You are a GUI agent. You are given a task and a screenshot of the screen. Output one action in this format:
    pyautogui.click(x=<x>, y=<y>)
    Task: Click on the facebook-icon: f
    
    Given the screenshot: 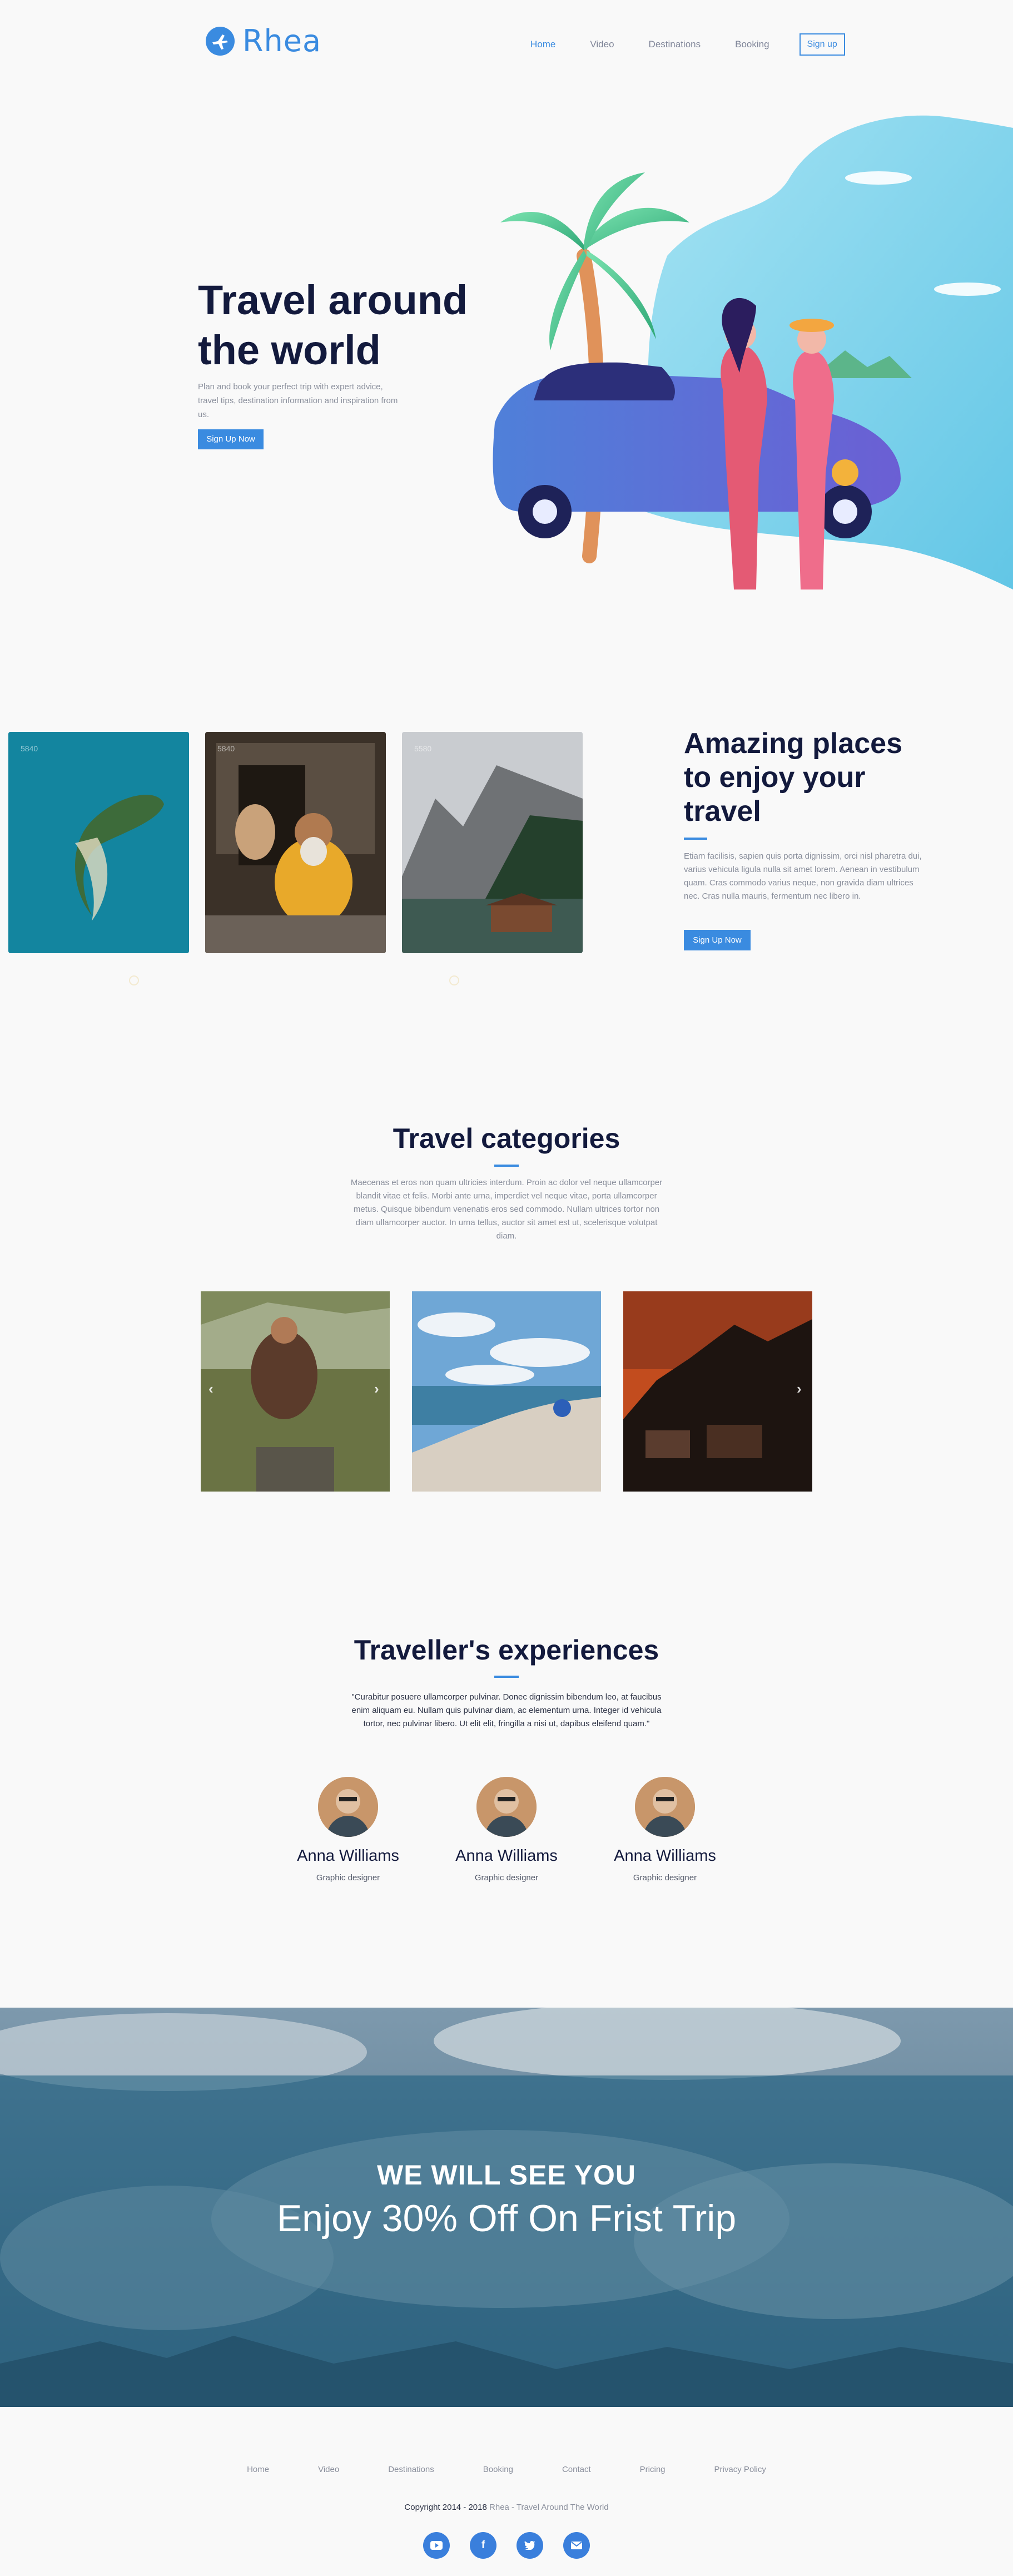 What is the action you would take?
    pyautogui.click(x=483, y=2545)
    